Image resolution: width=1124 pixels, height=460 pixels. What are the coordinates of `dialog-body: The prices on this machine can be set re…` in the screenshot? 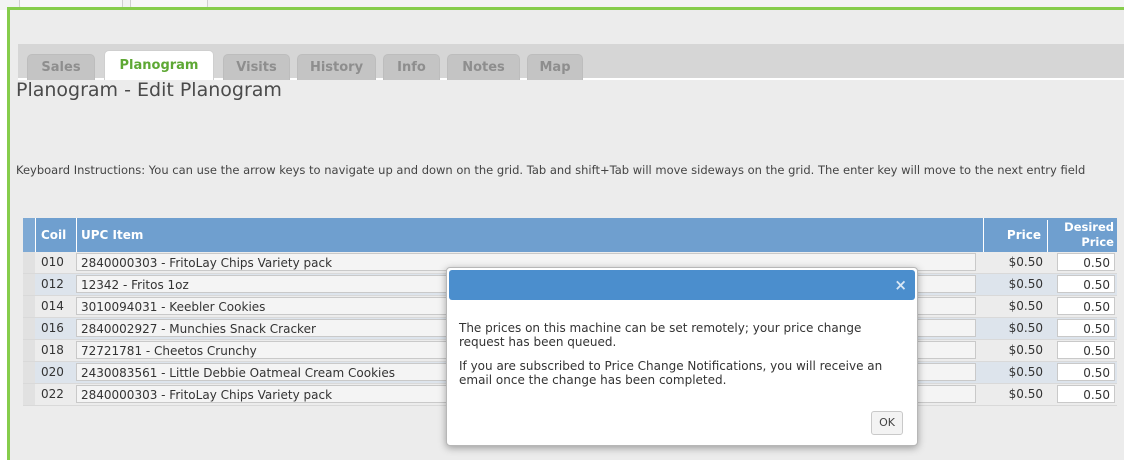 It's located at (684, 359).